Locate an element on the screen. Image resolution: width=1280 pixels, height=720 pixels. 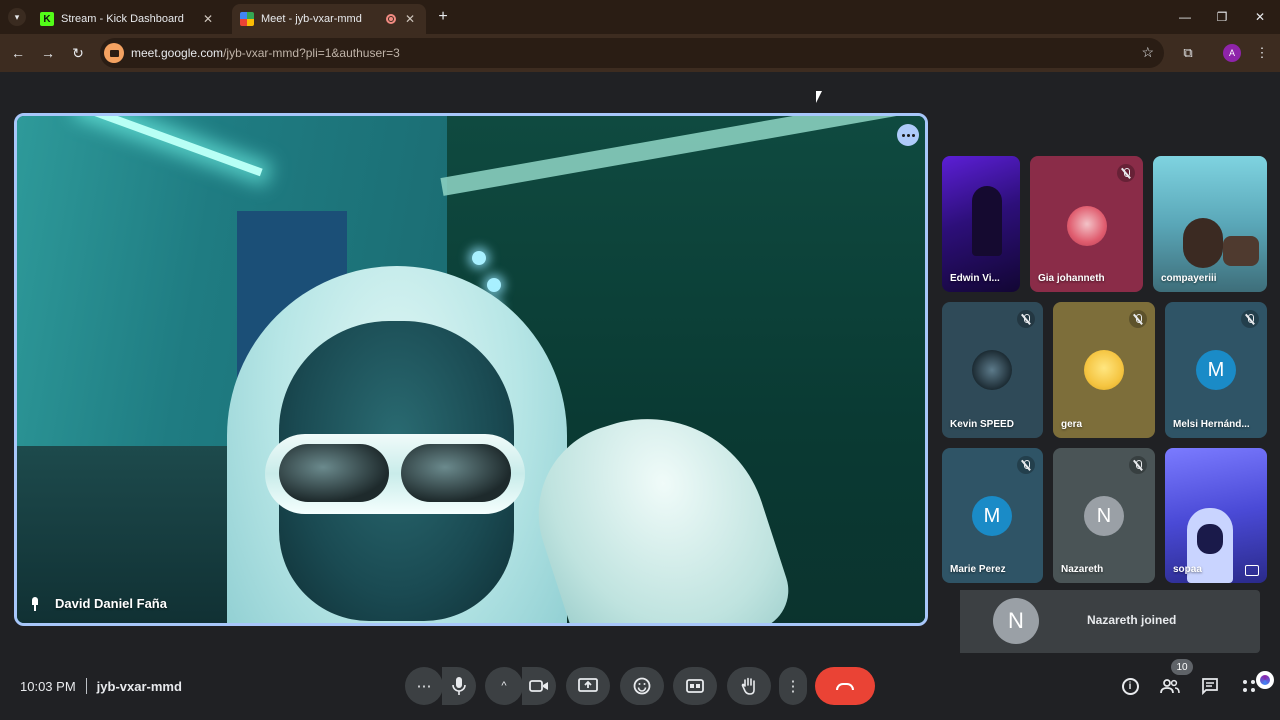
activities-icon is located at coordinates (1249, 686).